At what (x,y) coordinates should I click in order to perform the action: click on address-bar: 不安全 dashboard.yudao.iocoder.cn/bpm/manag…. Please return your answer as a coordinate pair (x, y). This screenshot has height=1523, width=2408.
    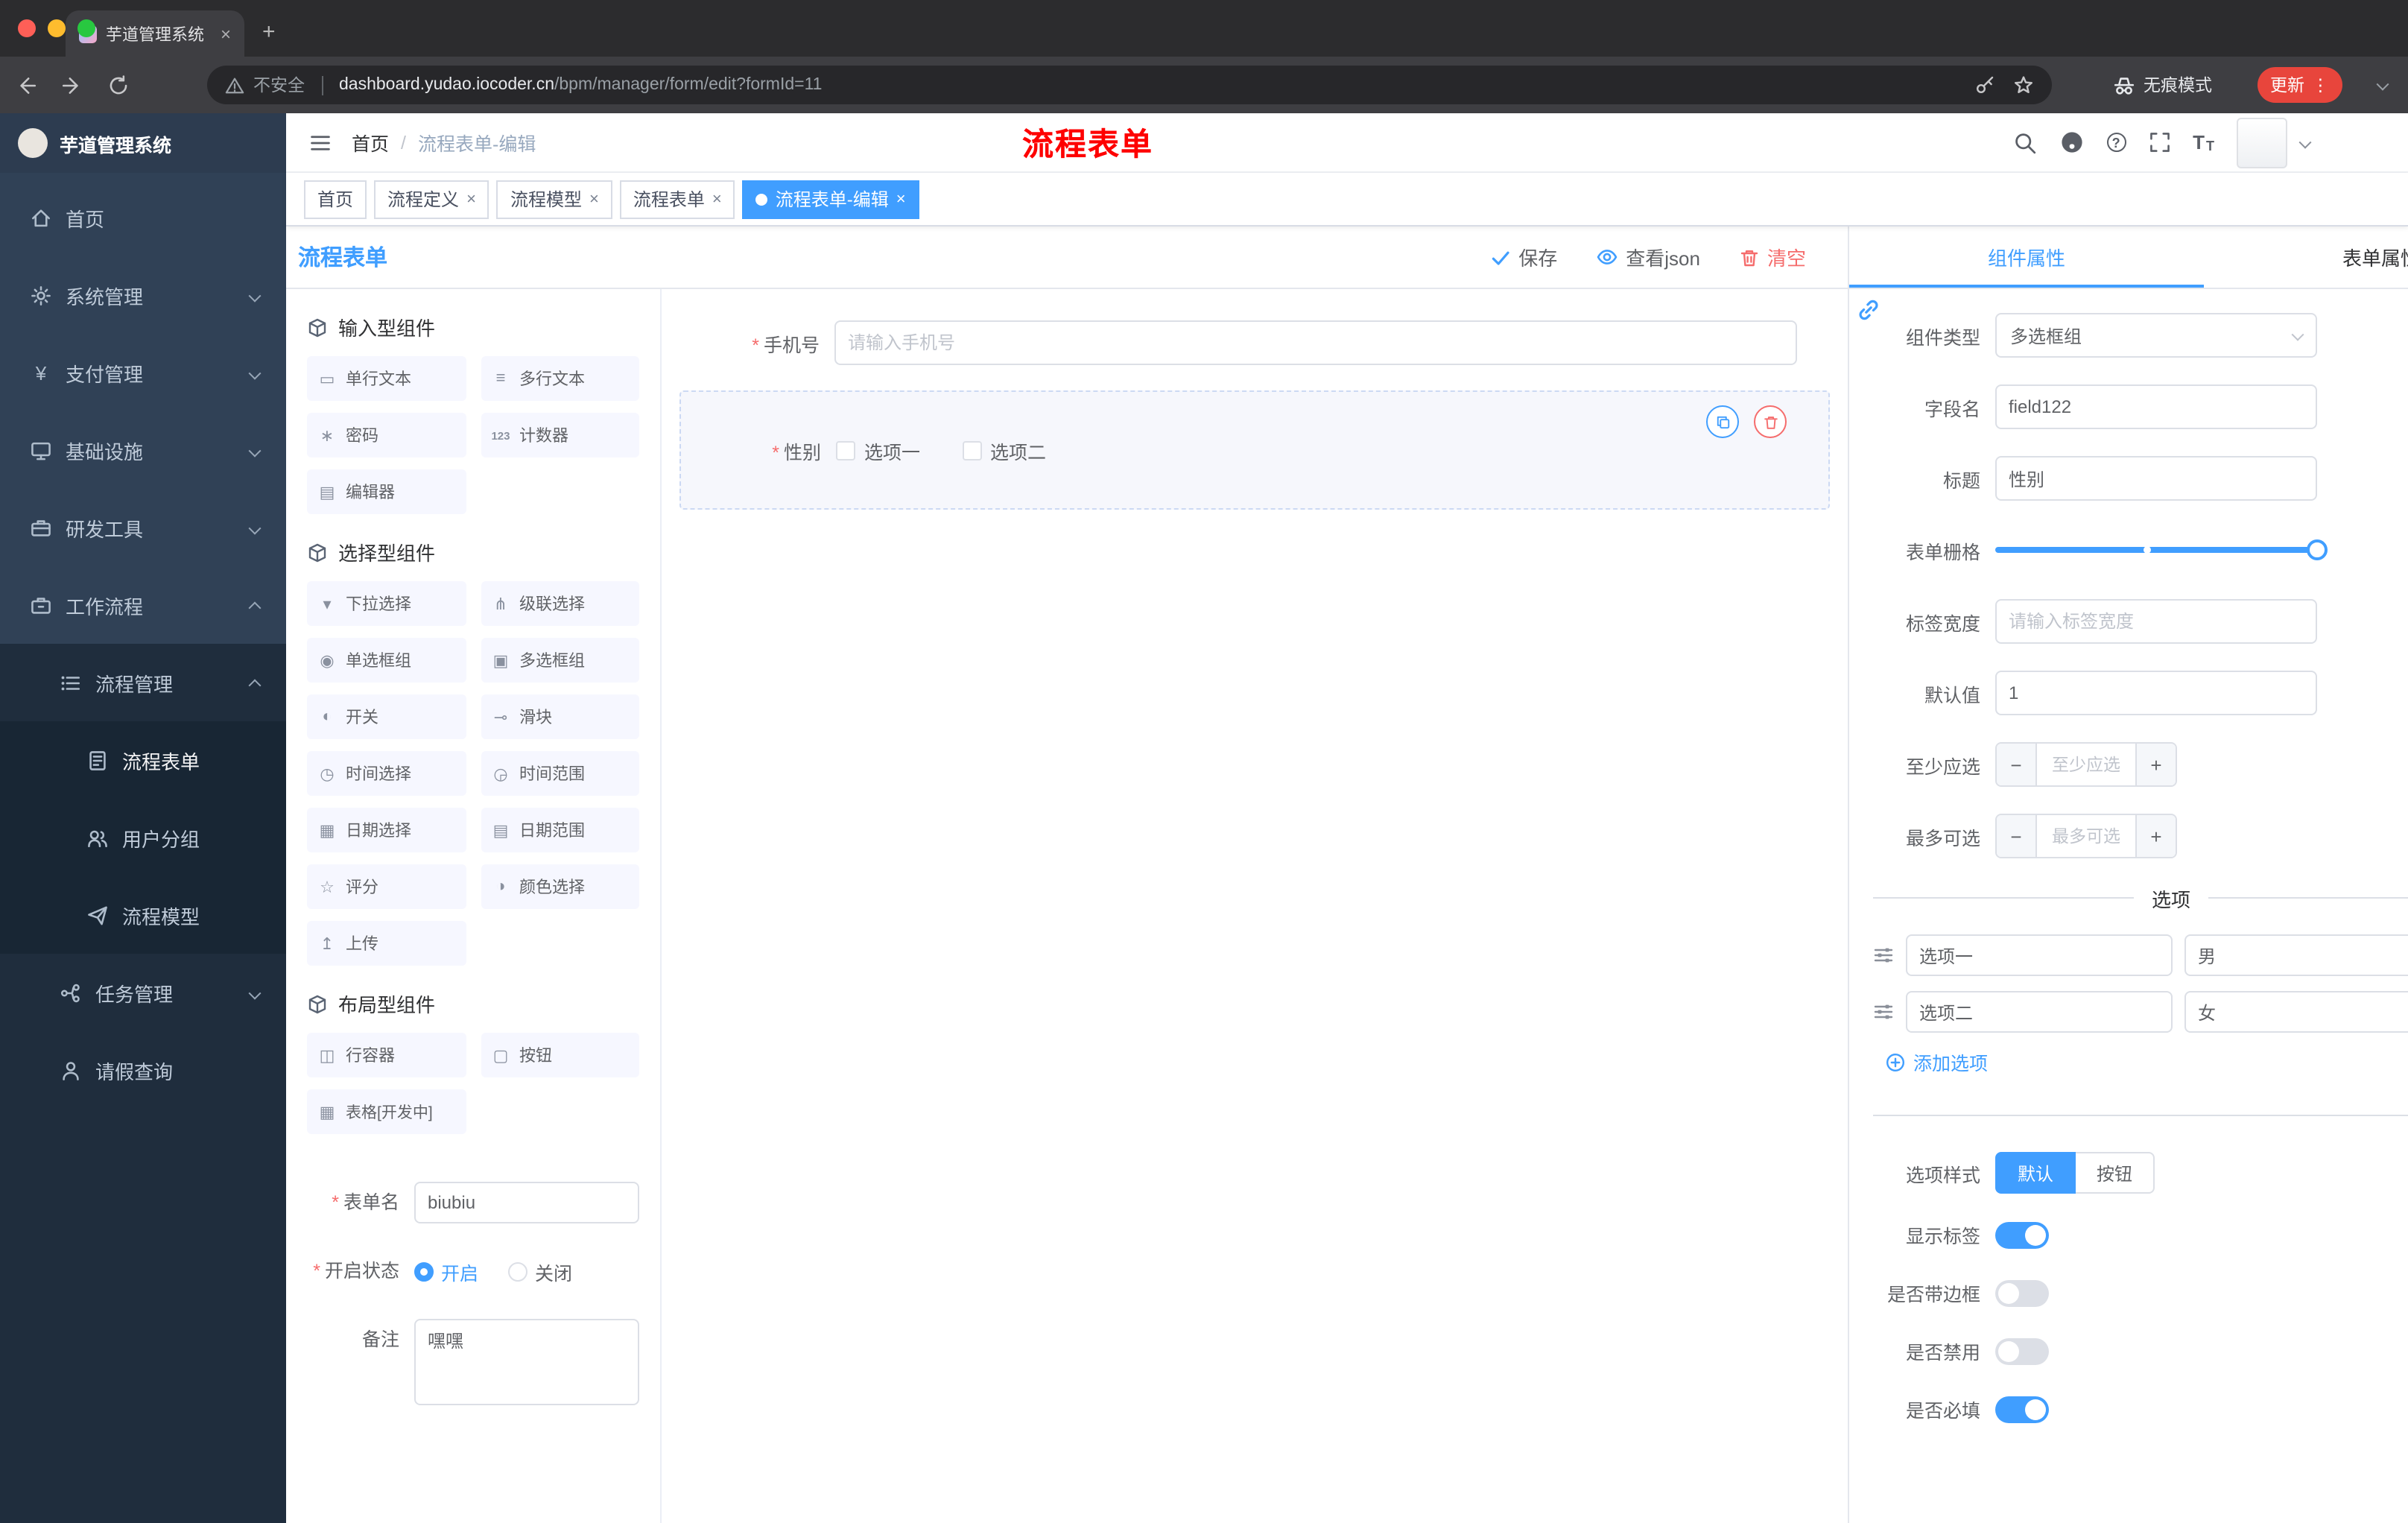
    Looking at the image, I should click on (1129, 85).